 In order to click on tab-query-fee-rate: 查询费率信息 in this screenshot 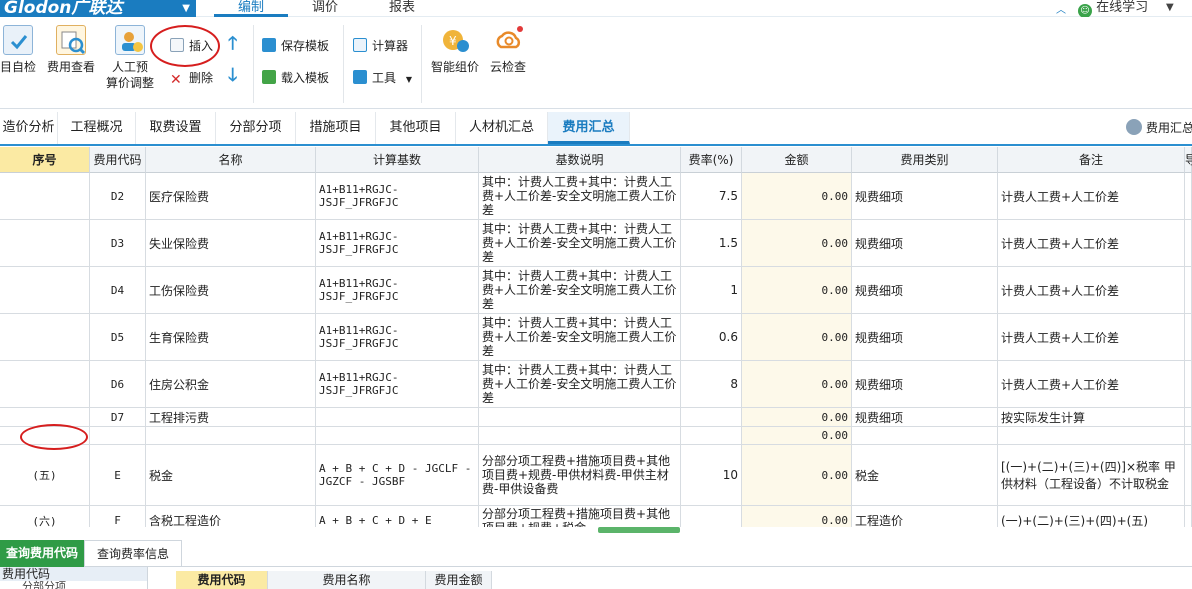, I will do `click(133, 553)`.